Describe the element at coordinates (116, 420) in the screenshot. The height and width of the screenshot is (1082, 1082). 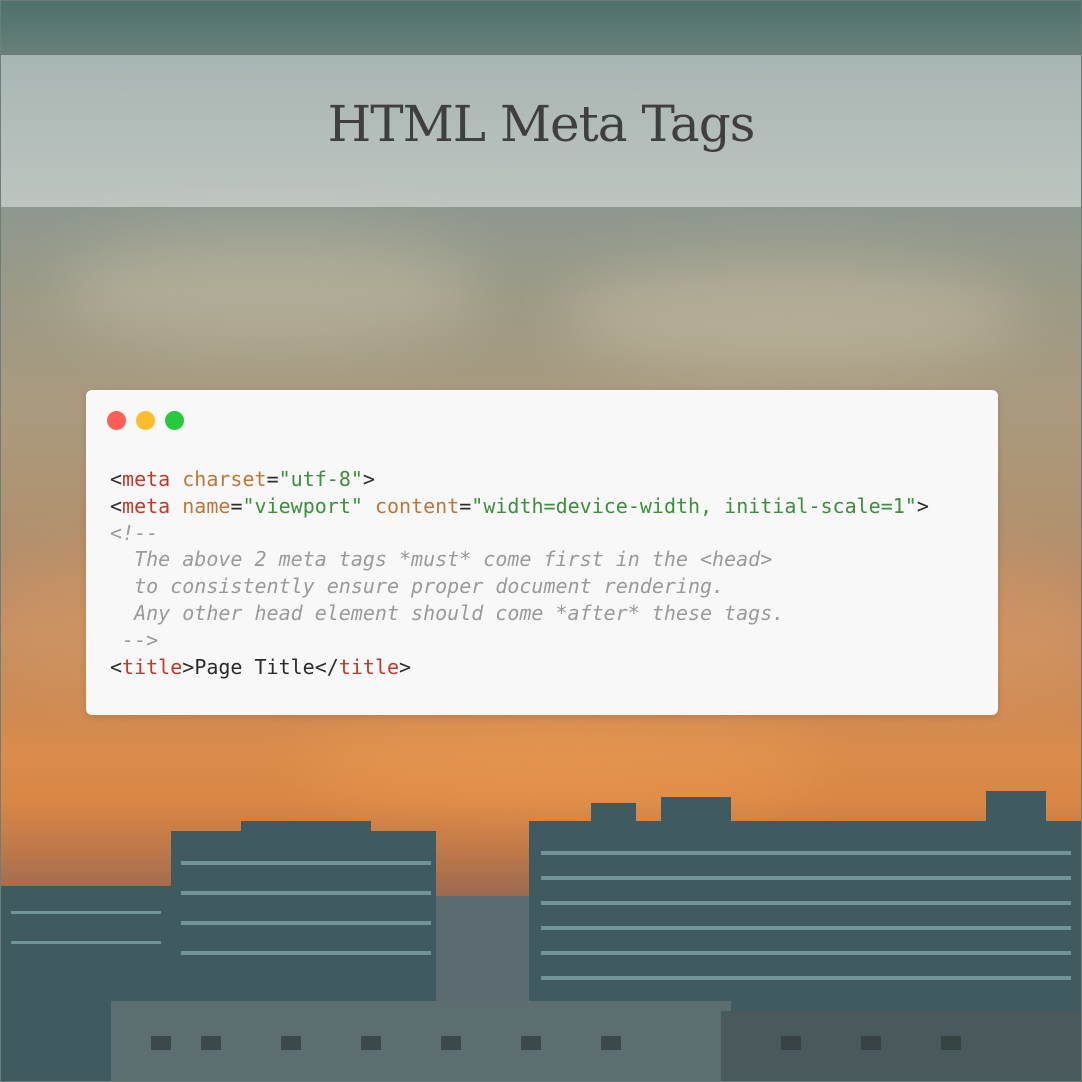
I see `close-dot-icon` at that location.